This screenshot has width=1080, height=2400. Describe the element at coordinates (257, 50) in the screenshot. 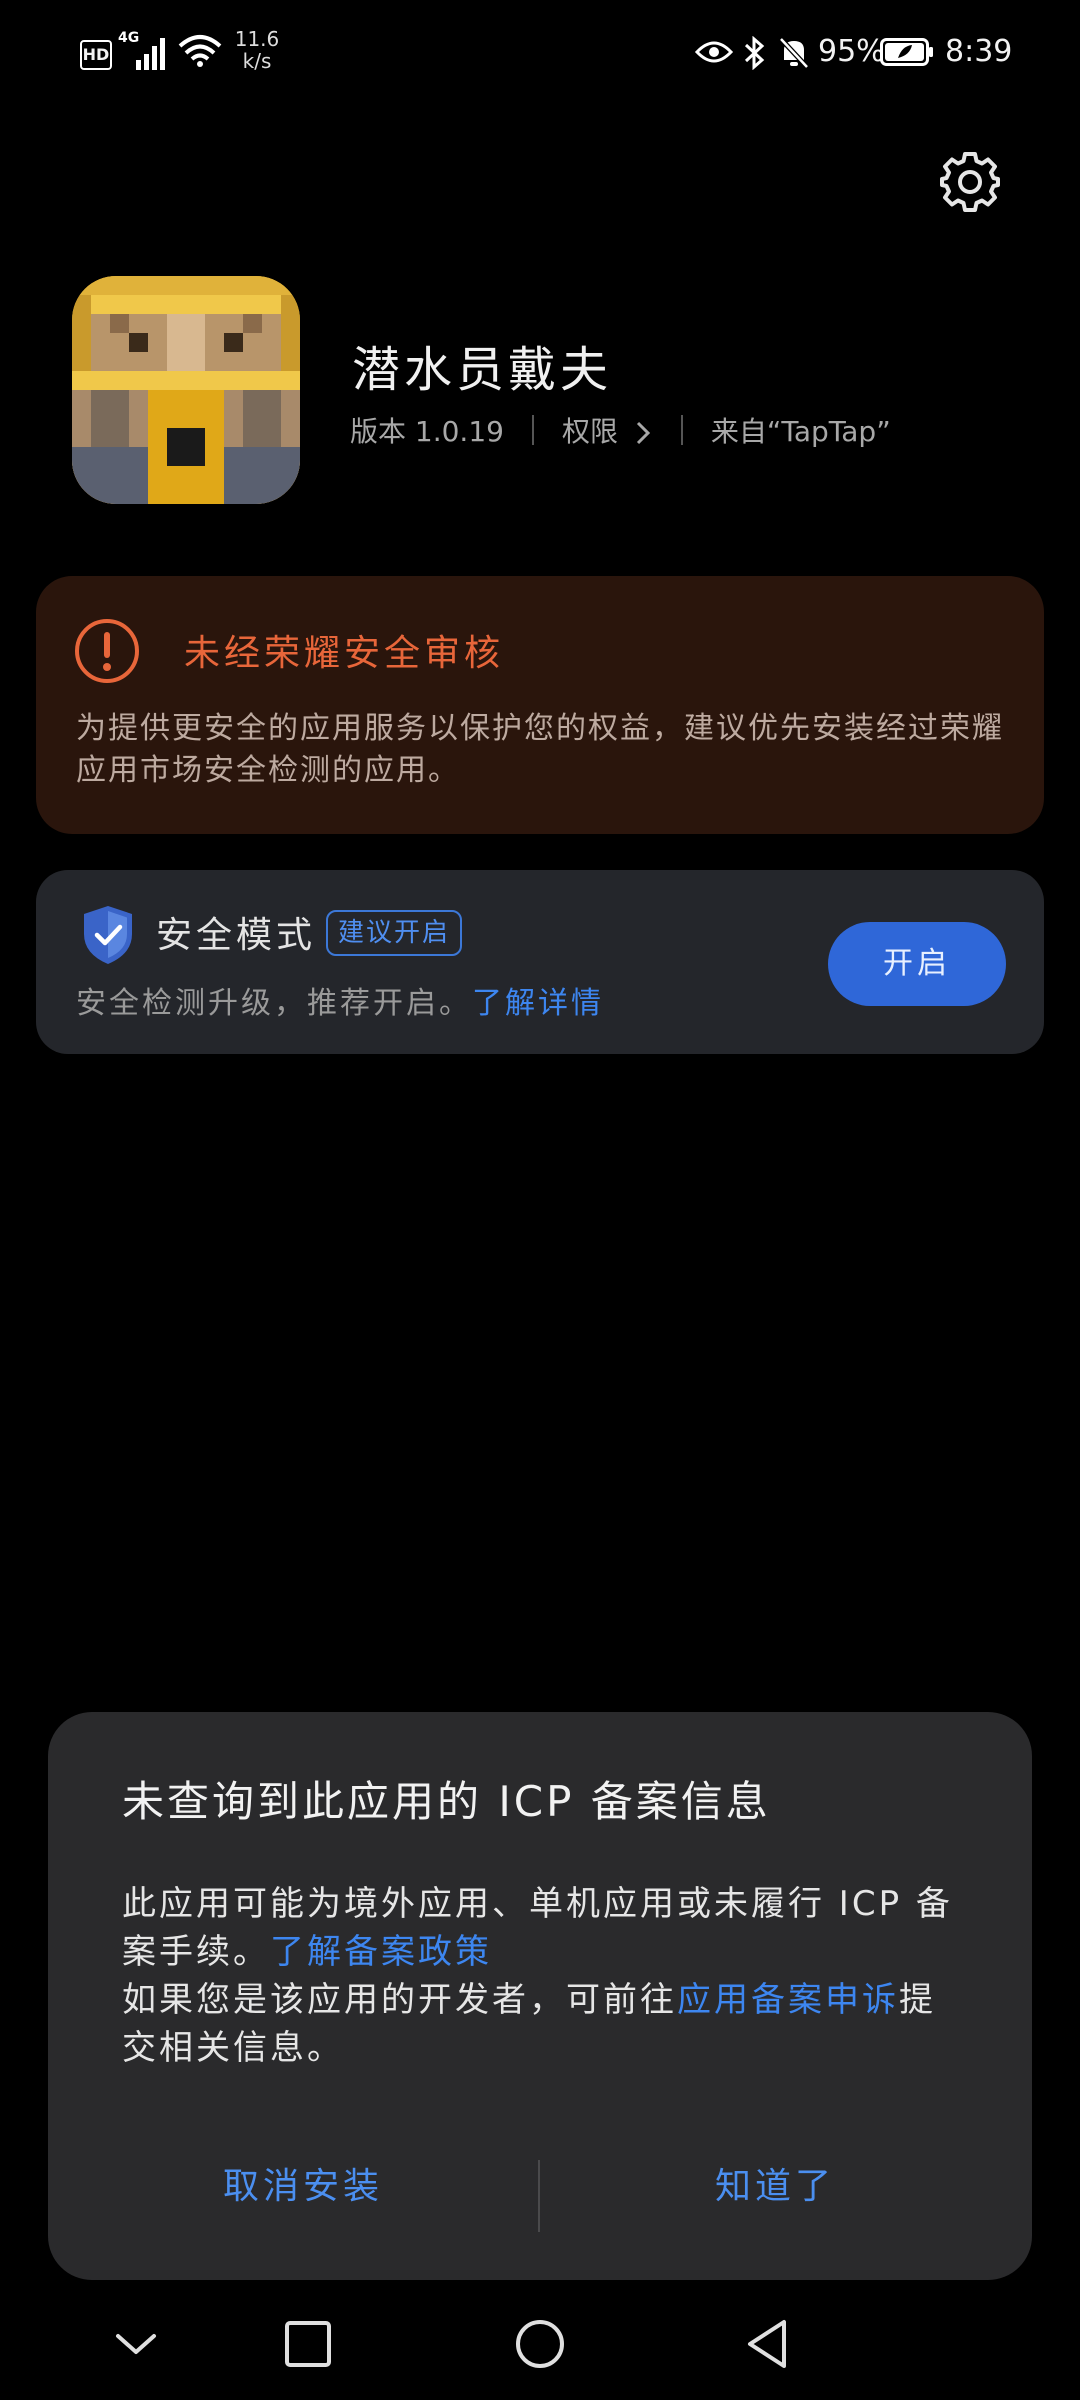

I see `network-speed: 11.6 k/s` at that location.